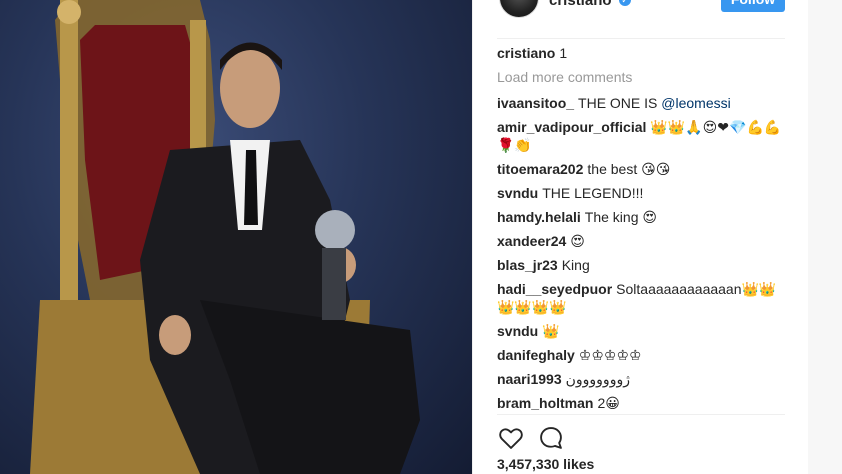 The height and width of the screenshot is (474, 842). I want to click on comment-item: xandeer24 😍, so click(641, 241).